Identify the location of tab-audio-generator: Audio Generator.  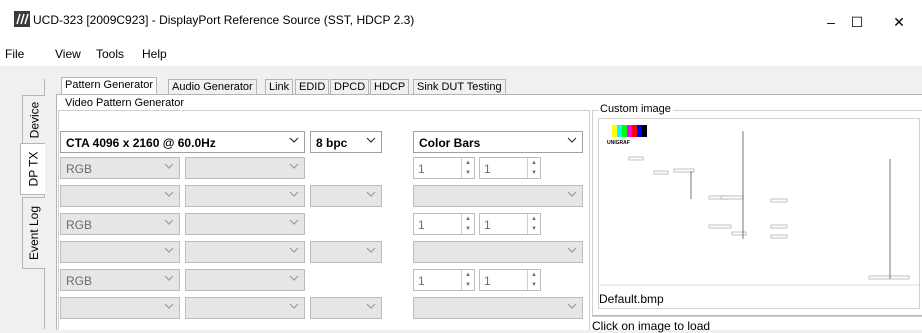
(212, 87).